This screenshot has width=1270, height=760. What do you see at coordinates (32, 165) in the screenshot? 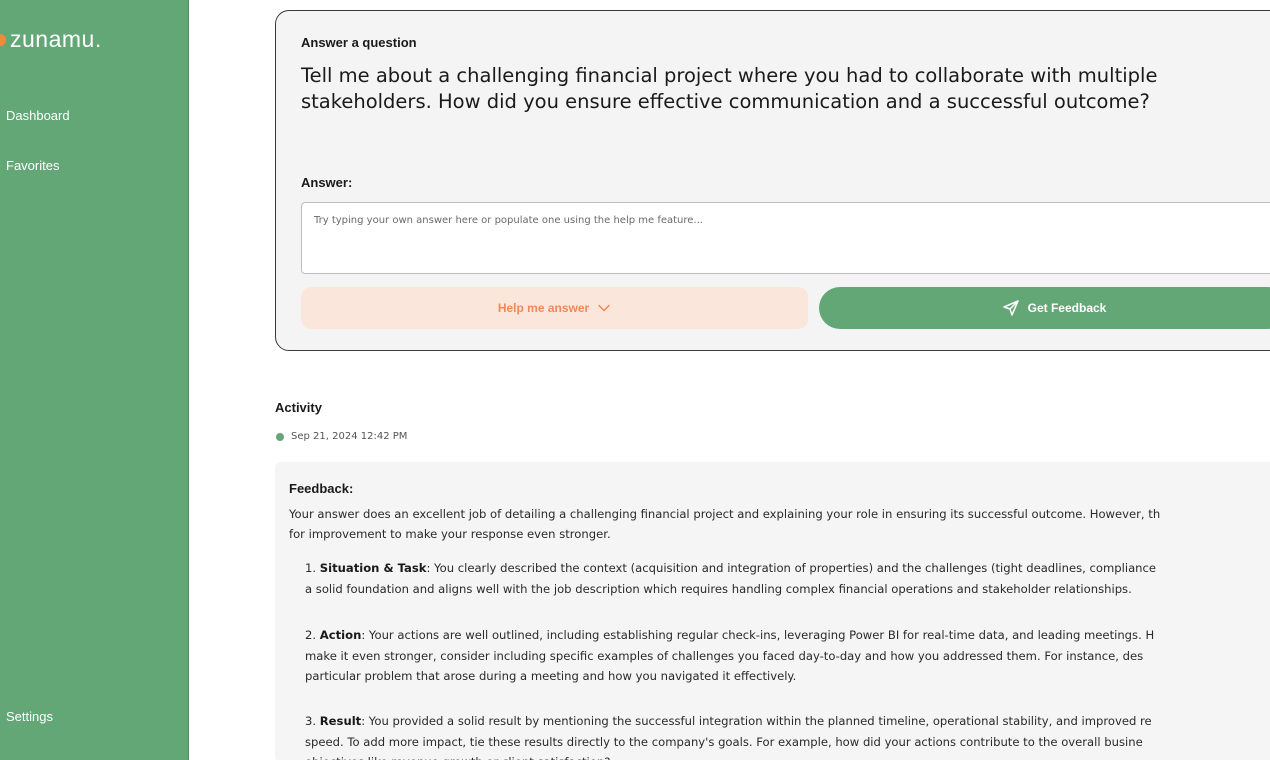
I see `sidebar-item-favorites: Favorites` at bounding box center [32, 165].